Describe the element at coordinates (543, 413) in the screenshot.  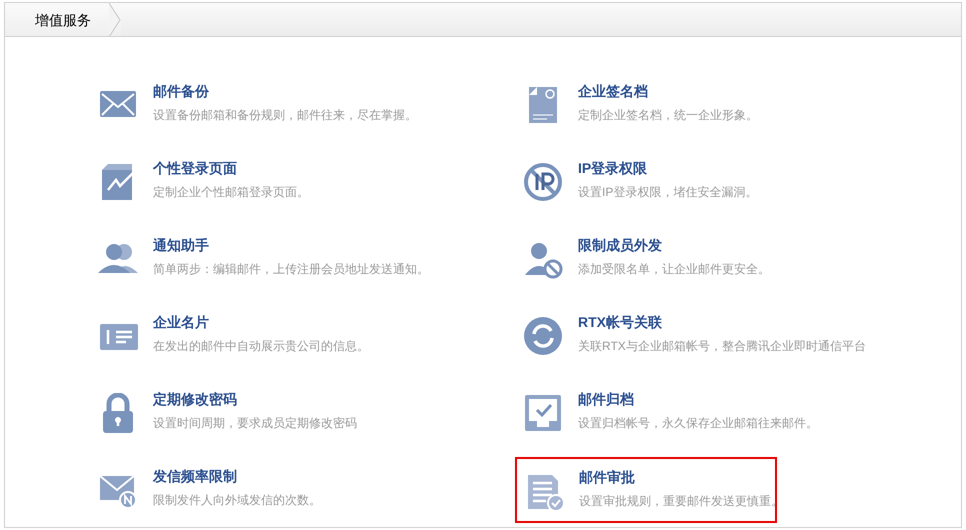
I see `tray-check-icon` at that location.